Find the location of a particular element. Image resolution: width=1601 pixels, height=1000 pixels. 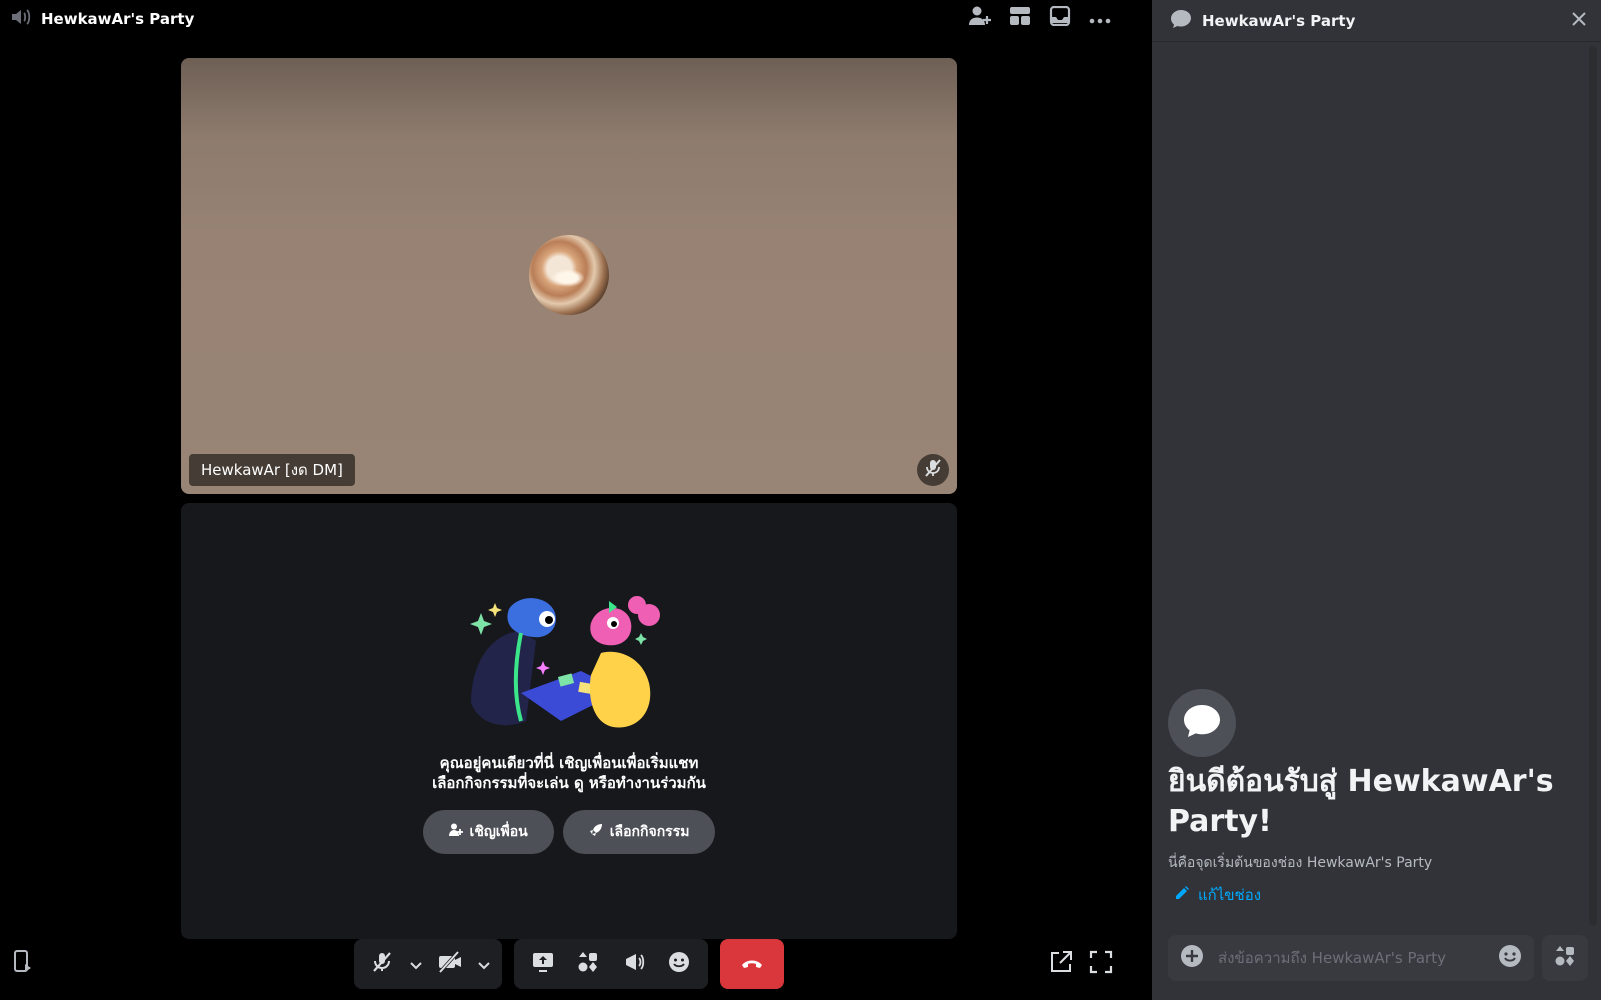

emoji-picker-button is located at coordinates (1510, 958).